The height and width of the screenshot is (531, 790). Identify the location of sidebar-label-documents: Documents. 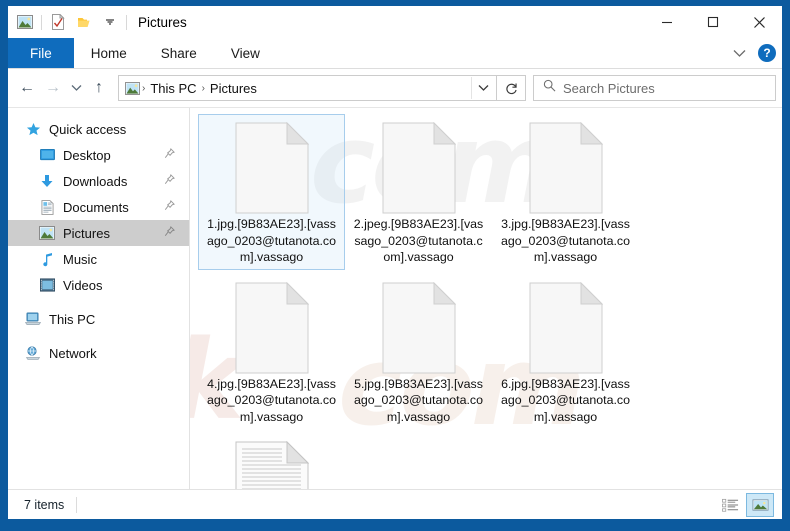
(96, 207).